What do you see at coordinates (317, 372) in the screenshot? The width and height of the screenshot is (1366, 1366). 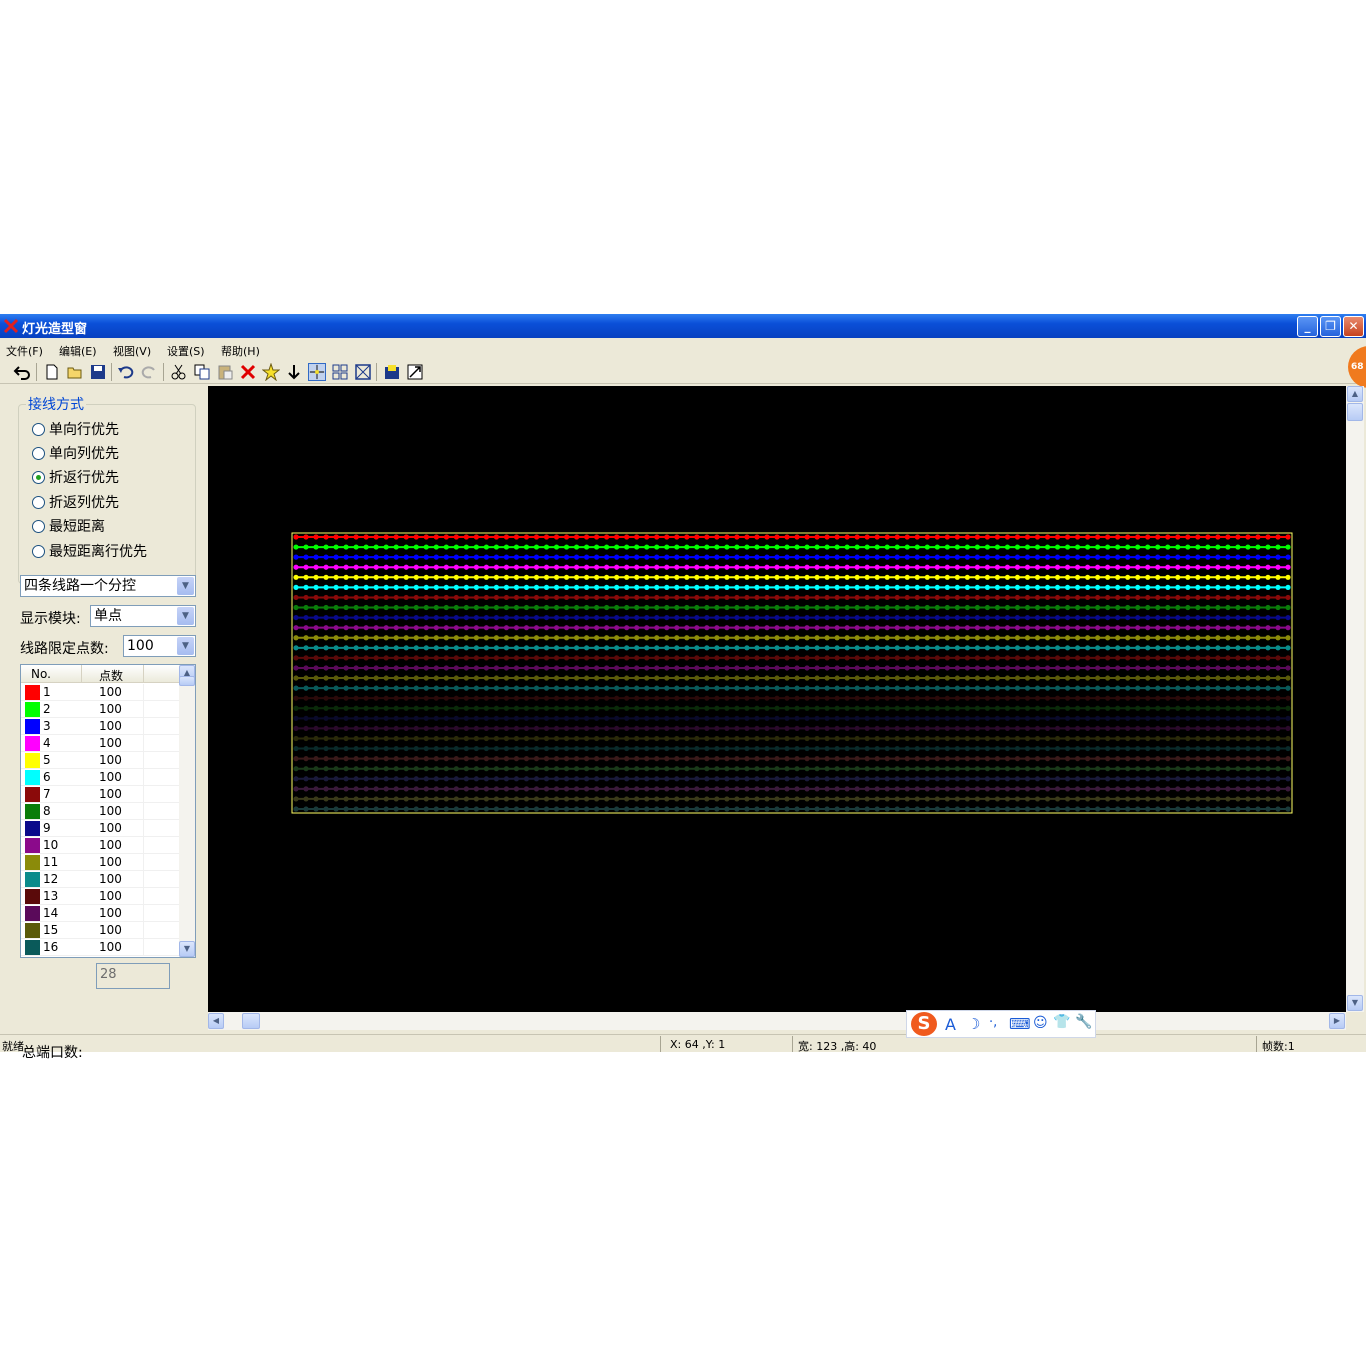 I see `crosshair-icon` at bounding box center [317, 372].